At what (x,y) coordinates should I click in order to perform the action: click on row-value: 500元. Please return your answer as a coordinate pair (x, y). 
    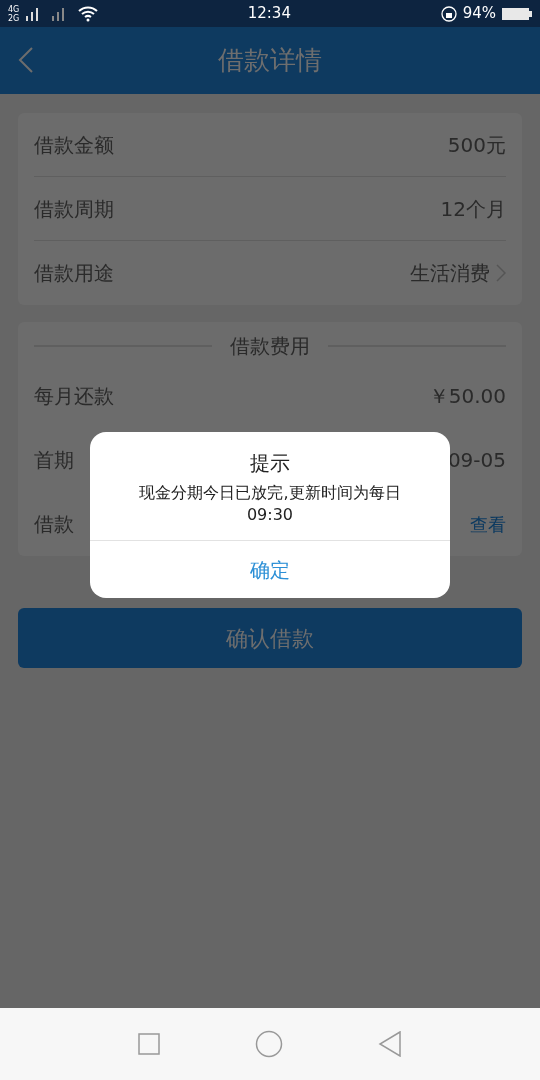
    Looking at the image, I should click on (476, 145).